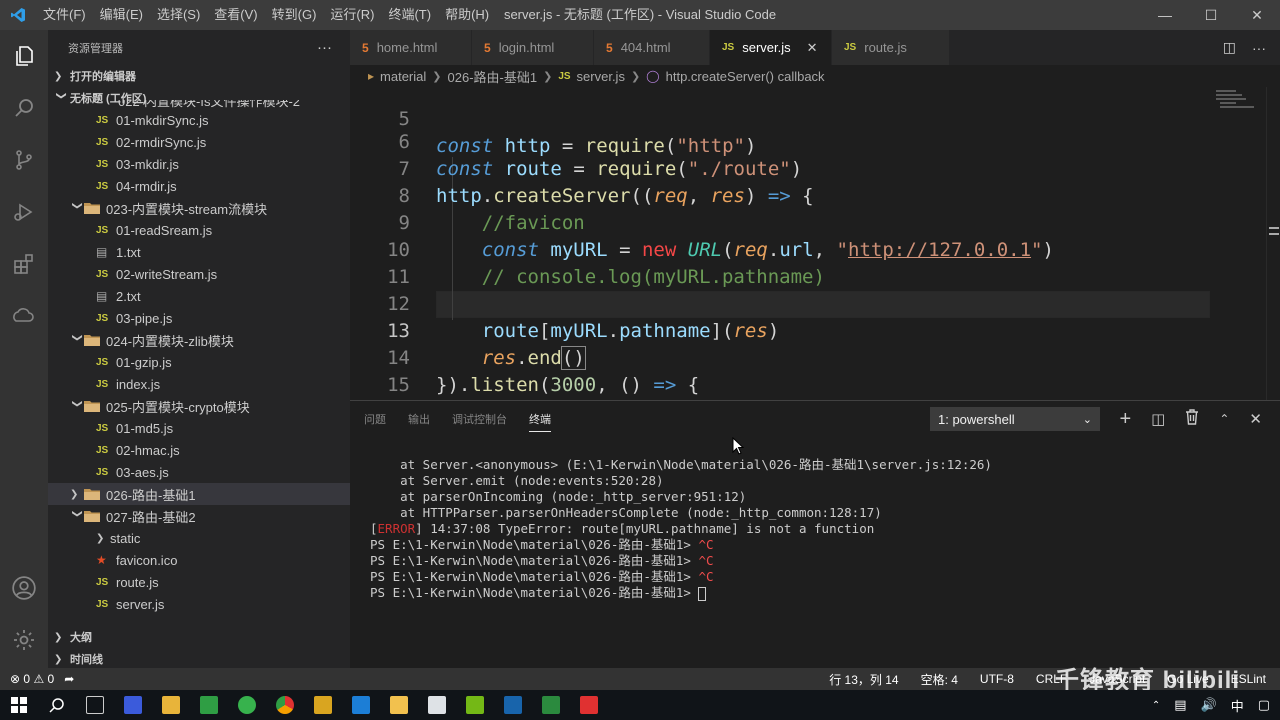  What do you see at coordinates (247, 705) in the screenshot?
I see `app-gear-green-icon` at bounding box center [247, 705].